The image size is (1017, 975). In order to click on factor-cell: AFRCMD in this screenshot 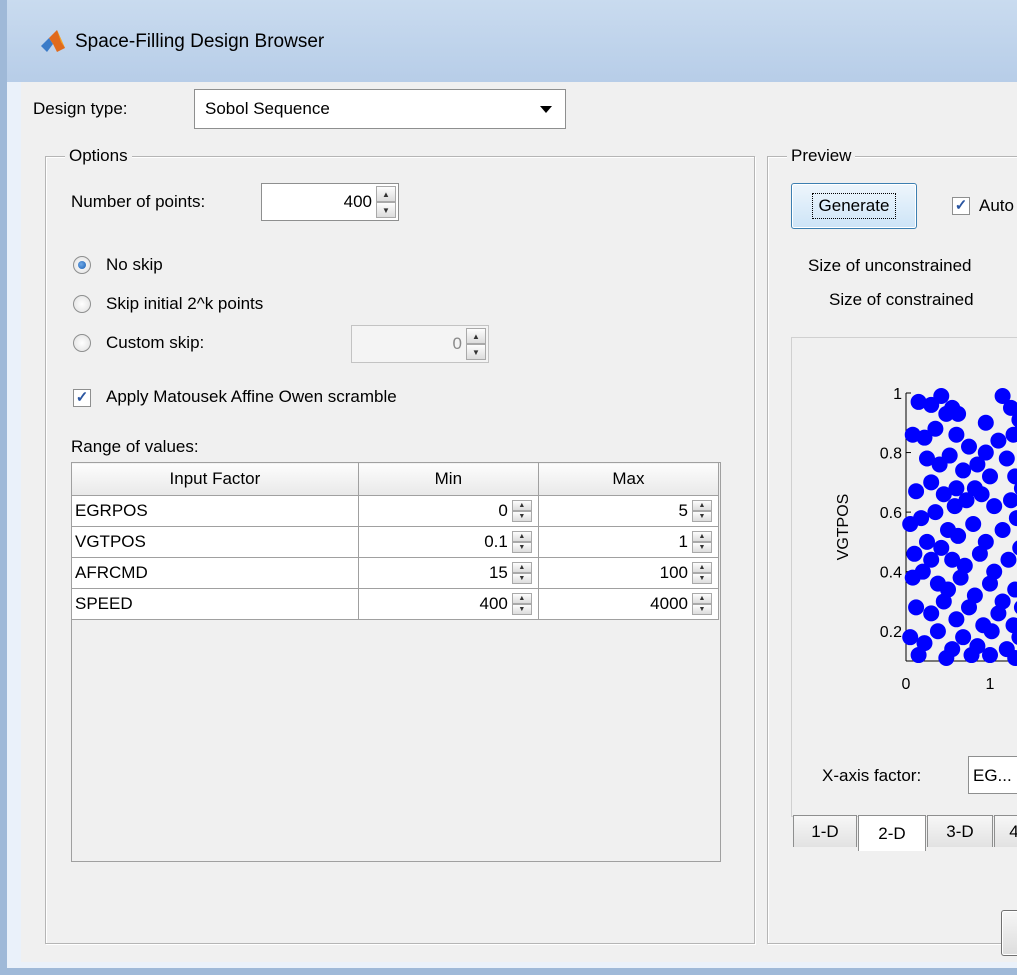, I will do `click(215, 573)`.